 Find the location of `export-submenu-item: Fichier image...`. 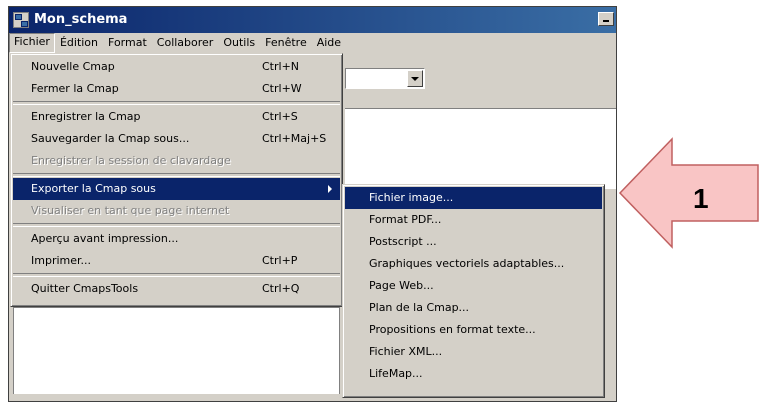

export-submenu-item: Fichier image... is located at coordinates (473, 198).